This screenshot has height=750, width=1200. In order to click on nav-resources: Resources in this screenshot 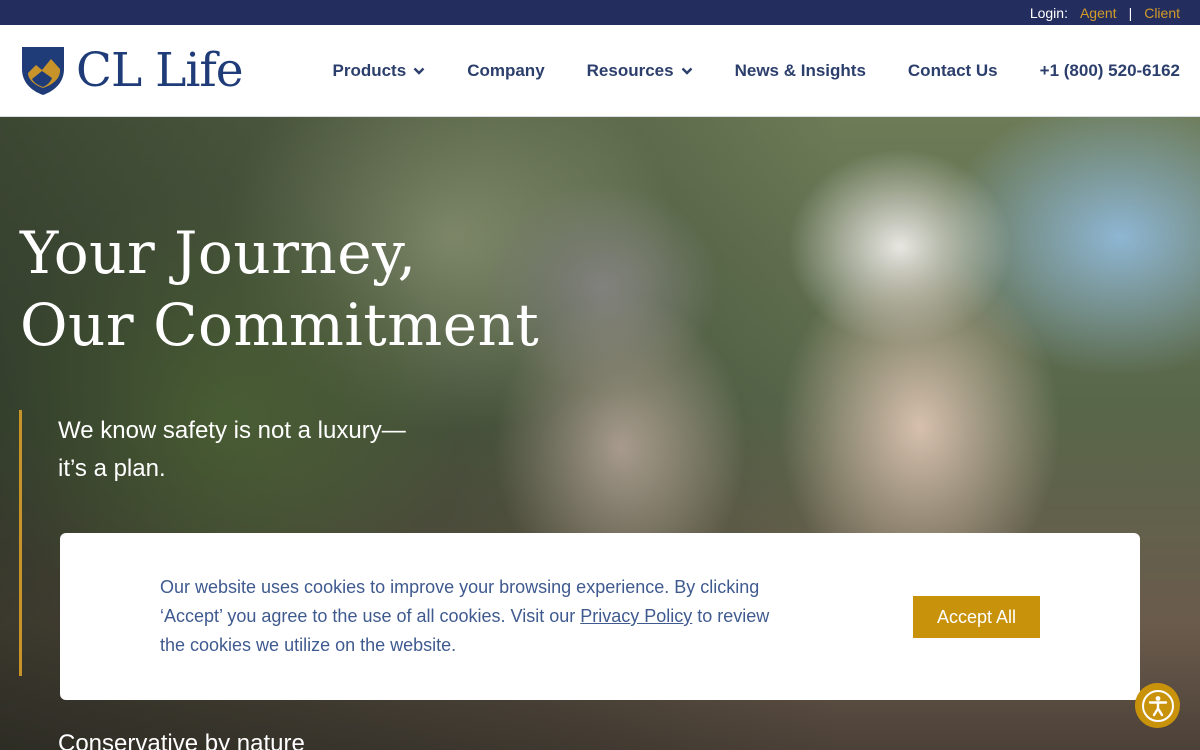, I will do `click(640, 71)`.